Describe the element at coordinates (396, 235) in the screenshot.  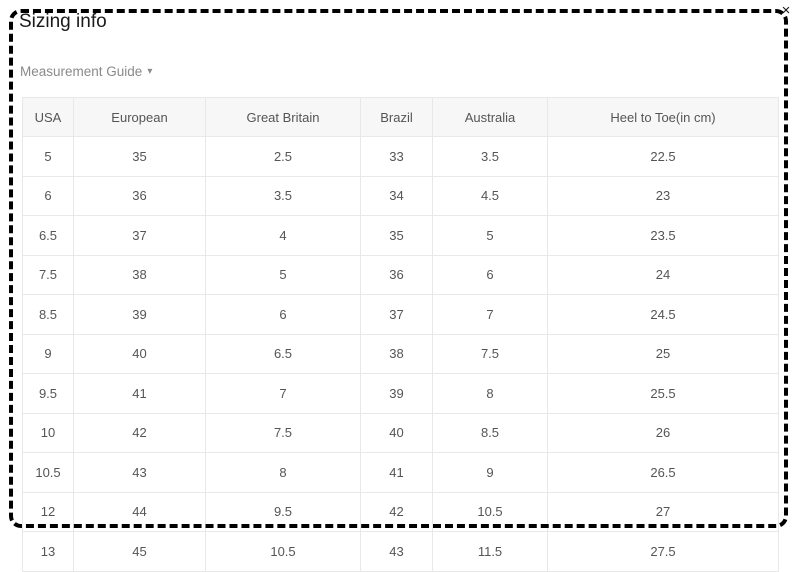
I see `cell-brazil: 35` at that location.